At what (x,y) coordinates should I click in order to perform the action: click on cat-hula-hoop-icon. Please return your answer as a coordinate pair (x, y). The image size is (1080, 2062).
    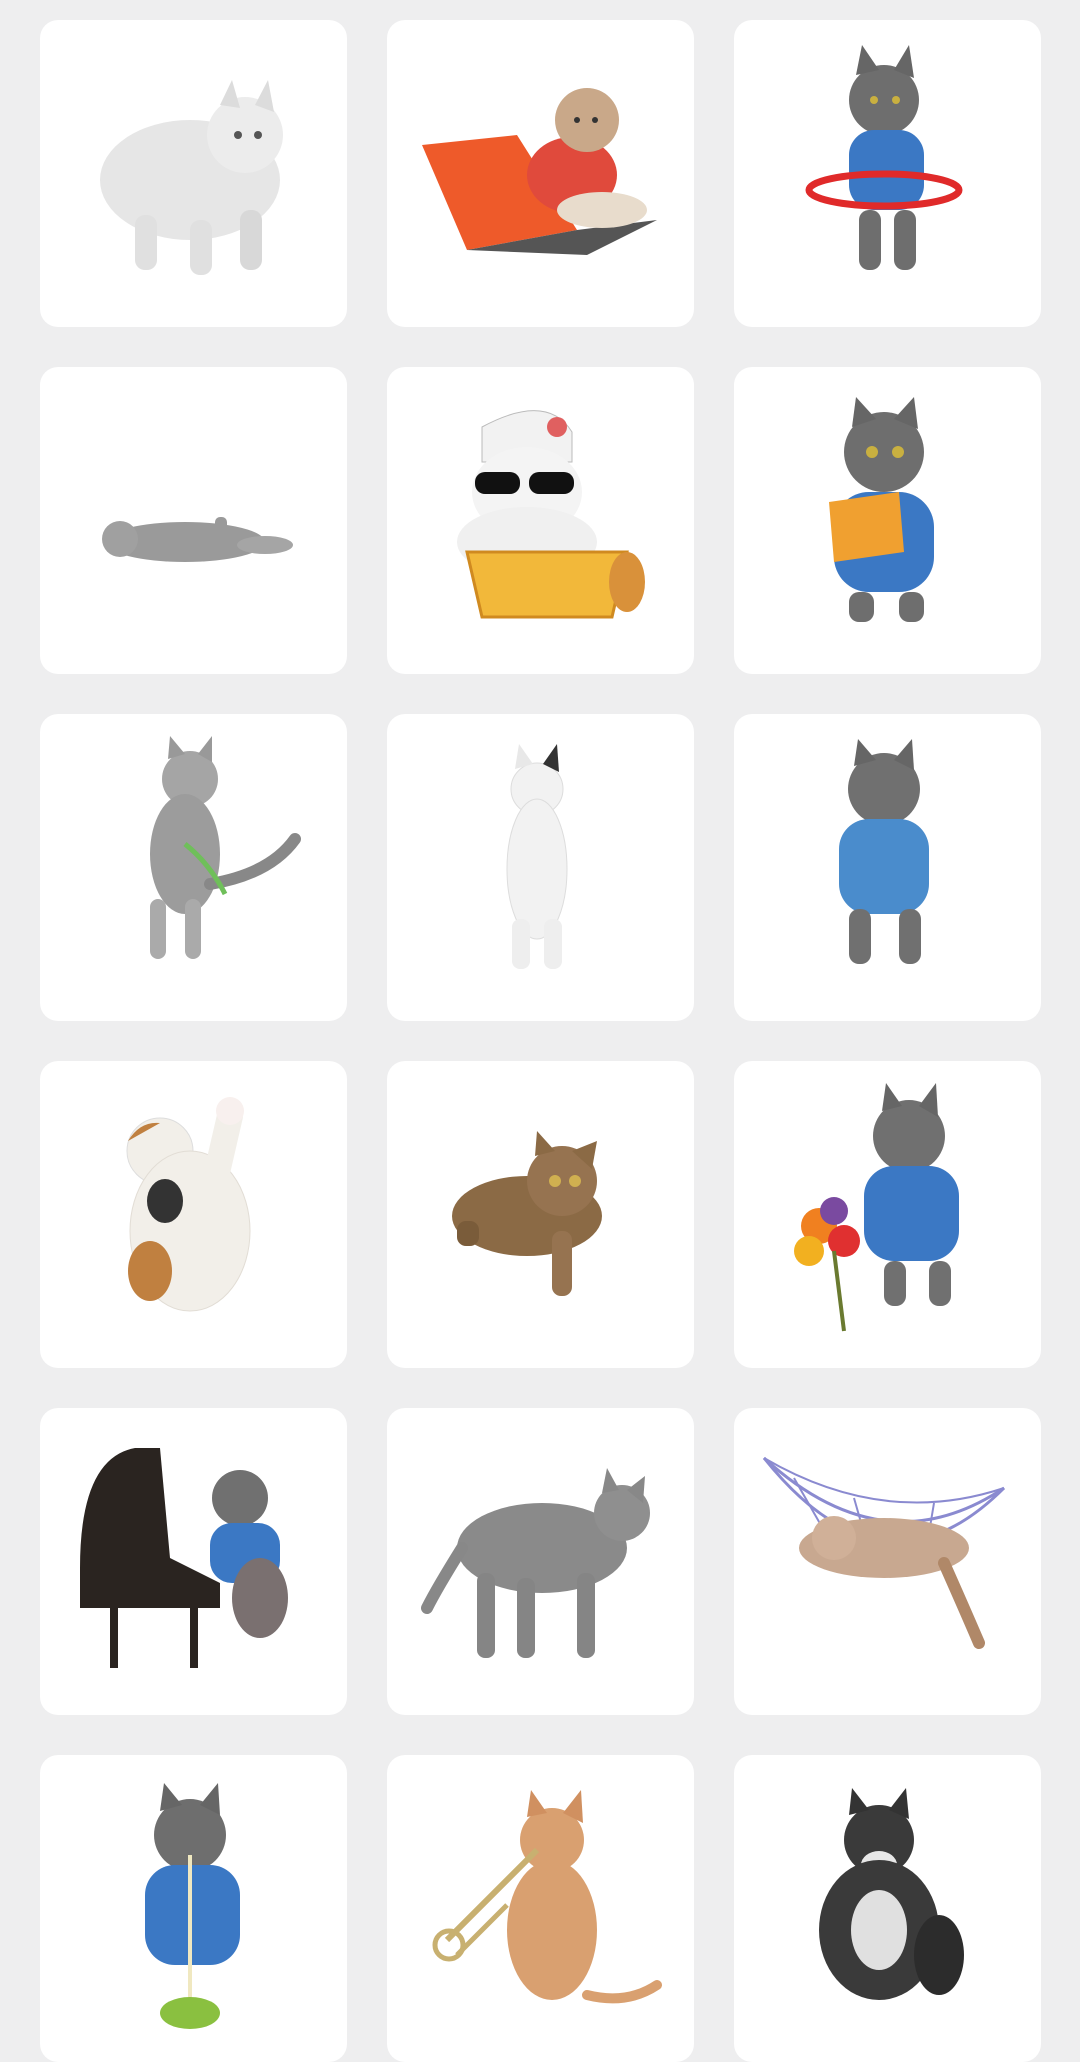
    Looking at the image, I should click on (884, 157).